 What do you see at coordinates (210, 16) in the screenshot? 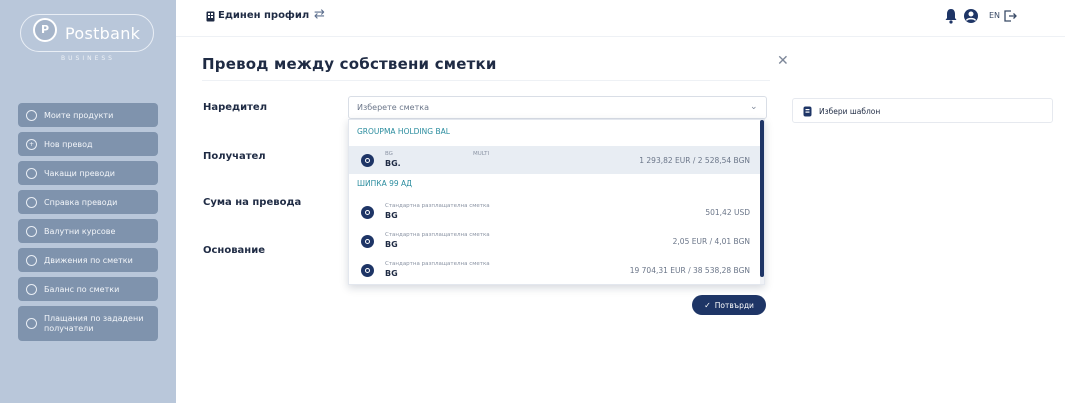
I see `building-icon` at bounding box center [210, 16].